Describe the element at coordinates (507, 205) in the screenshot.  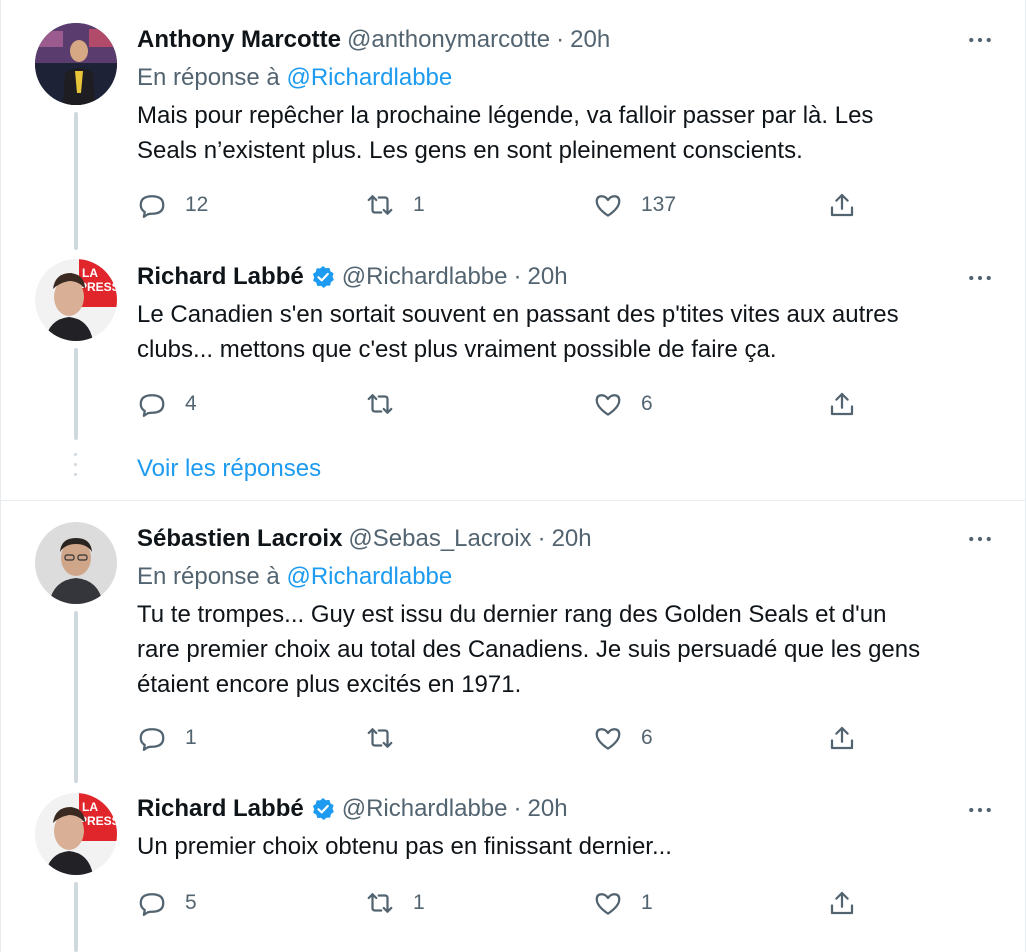
I see `tweet-actions: 12 1 137` at that location.